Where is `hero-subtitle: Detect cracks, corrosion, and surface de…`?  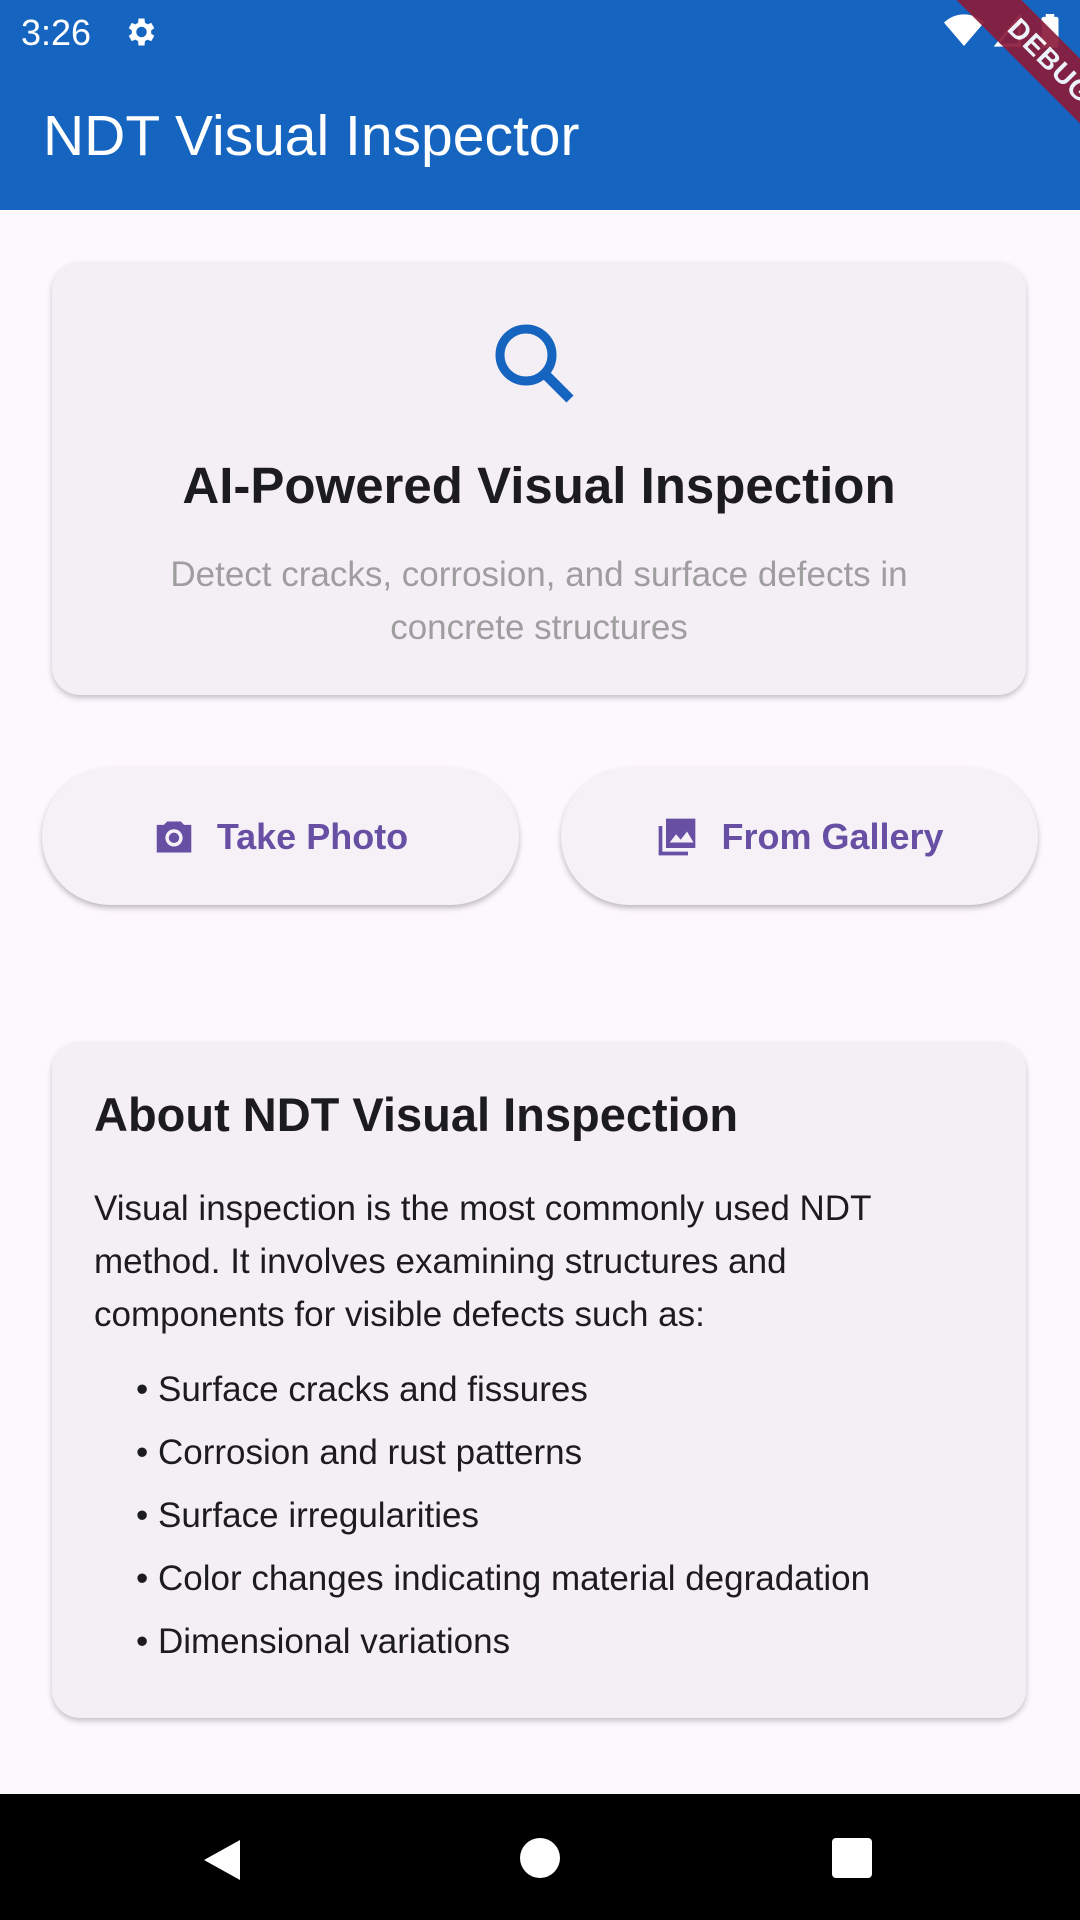
hero-subtitle: Detect cracks, corrosion, and surface de… is located at coordinates (539, 601).